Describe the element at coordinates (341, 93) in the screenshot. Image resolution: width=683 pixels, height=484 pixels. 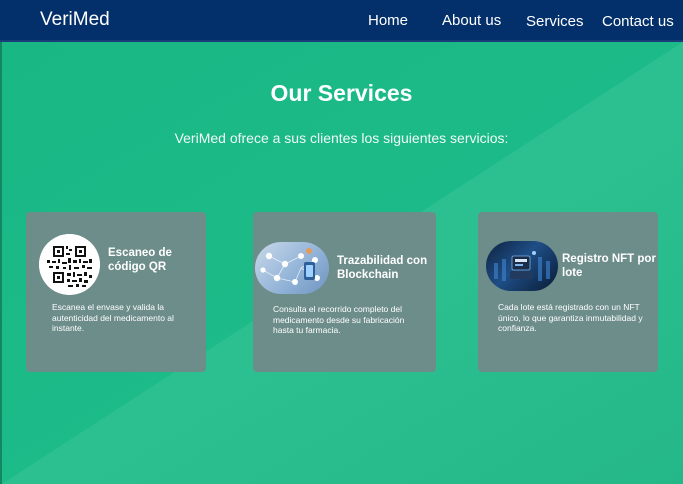
I see `page-title: Our Services` at that location.